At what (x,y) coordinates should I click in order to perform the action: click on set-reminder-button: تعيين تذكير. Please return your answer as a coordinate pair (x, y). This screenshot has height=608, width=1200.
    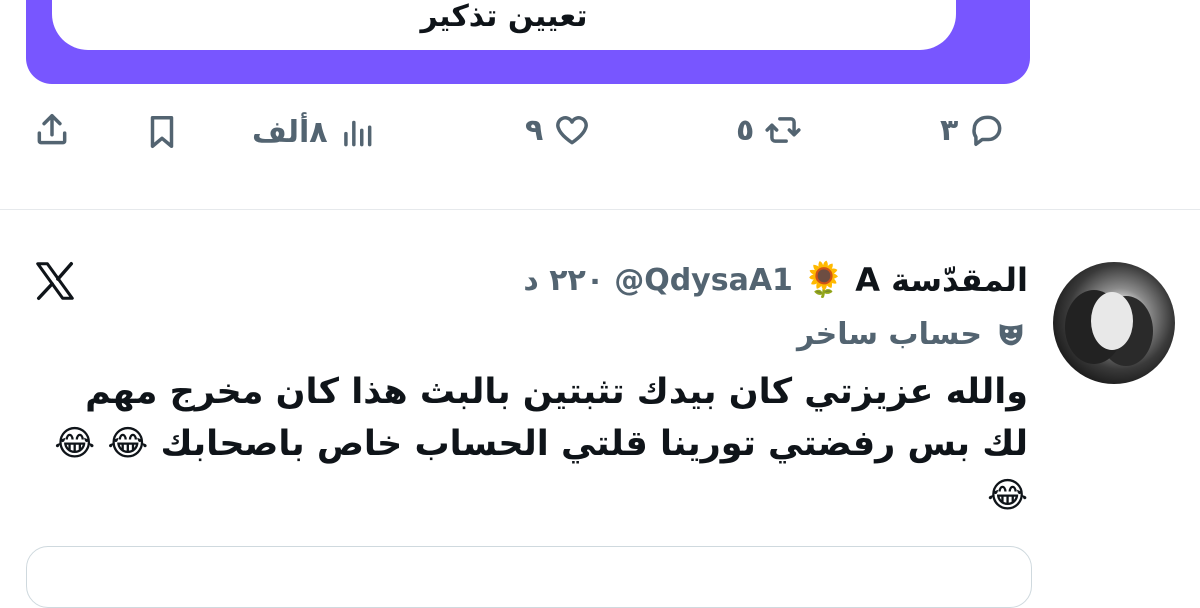
    Looking at the image, I should click on (504, 25).